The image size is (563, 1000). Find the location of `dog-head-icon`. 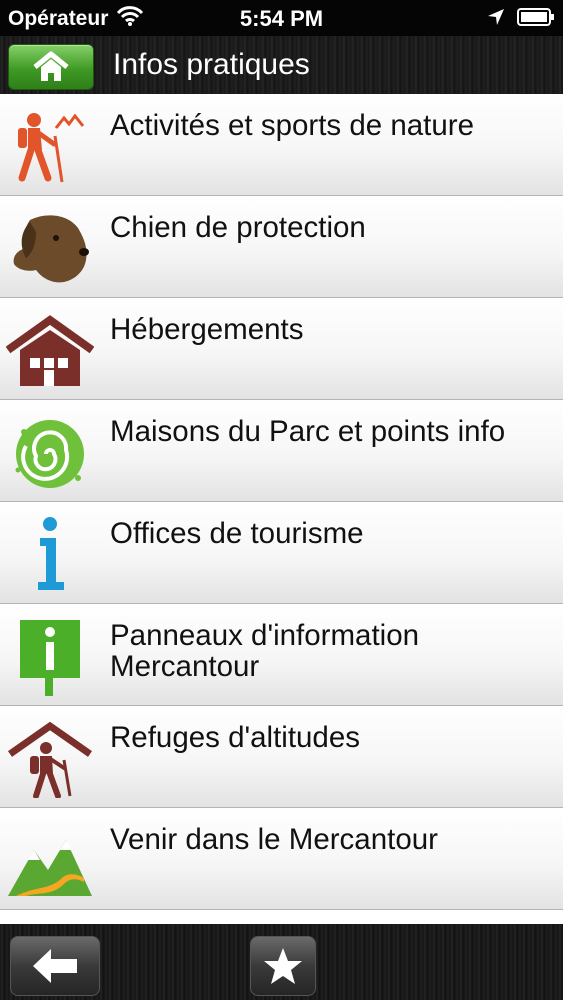

dog-head-icon is located at coordinates (50, 248).